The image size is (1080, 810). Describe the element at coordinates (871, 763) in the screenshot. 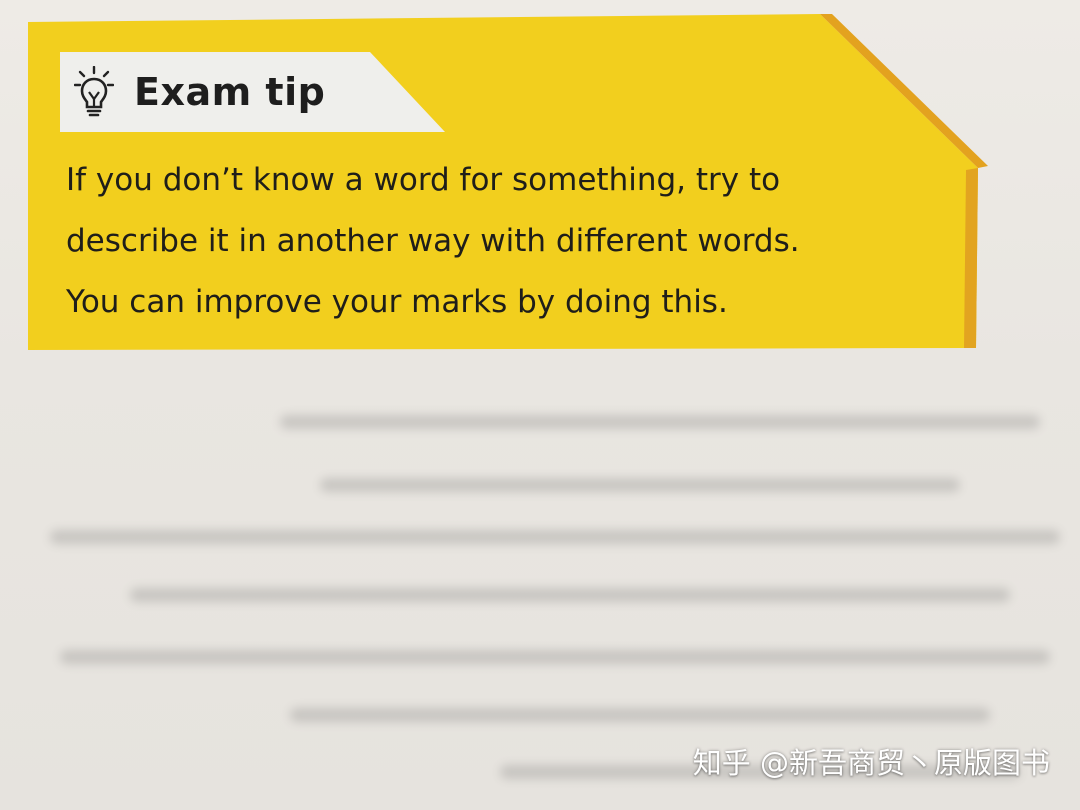

I see `source-watermark: 知乎 @新吾商贸丶原版图书` at that location.